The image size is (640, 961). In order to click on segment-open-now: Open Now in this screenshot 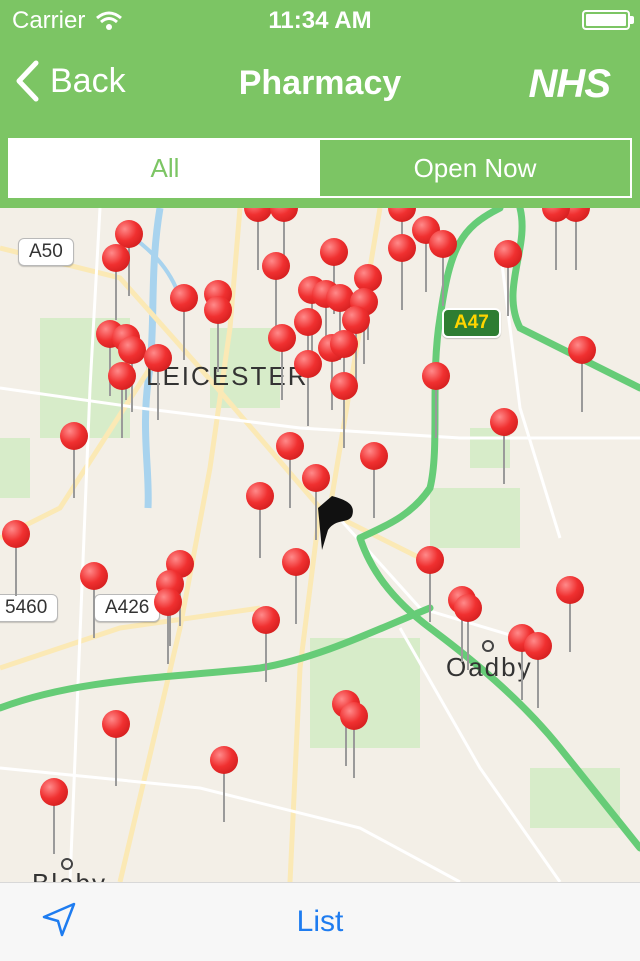, I will do `click(475, 168)`.